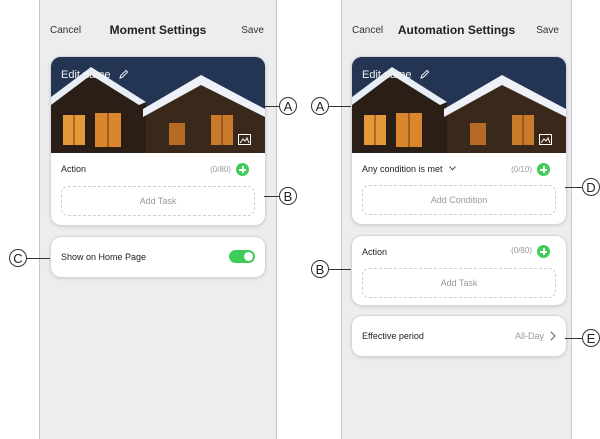 The height and width of the screenshot is (439, 600). What do you see at coordinates (529, 336) in the screenshot?
I see `effective-period-value: All-Day` at bounding box center [529, 336].